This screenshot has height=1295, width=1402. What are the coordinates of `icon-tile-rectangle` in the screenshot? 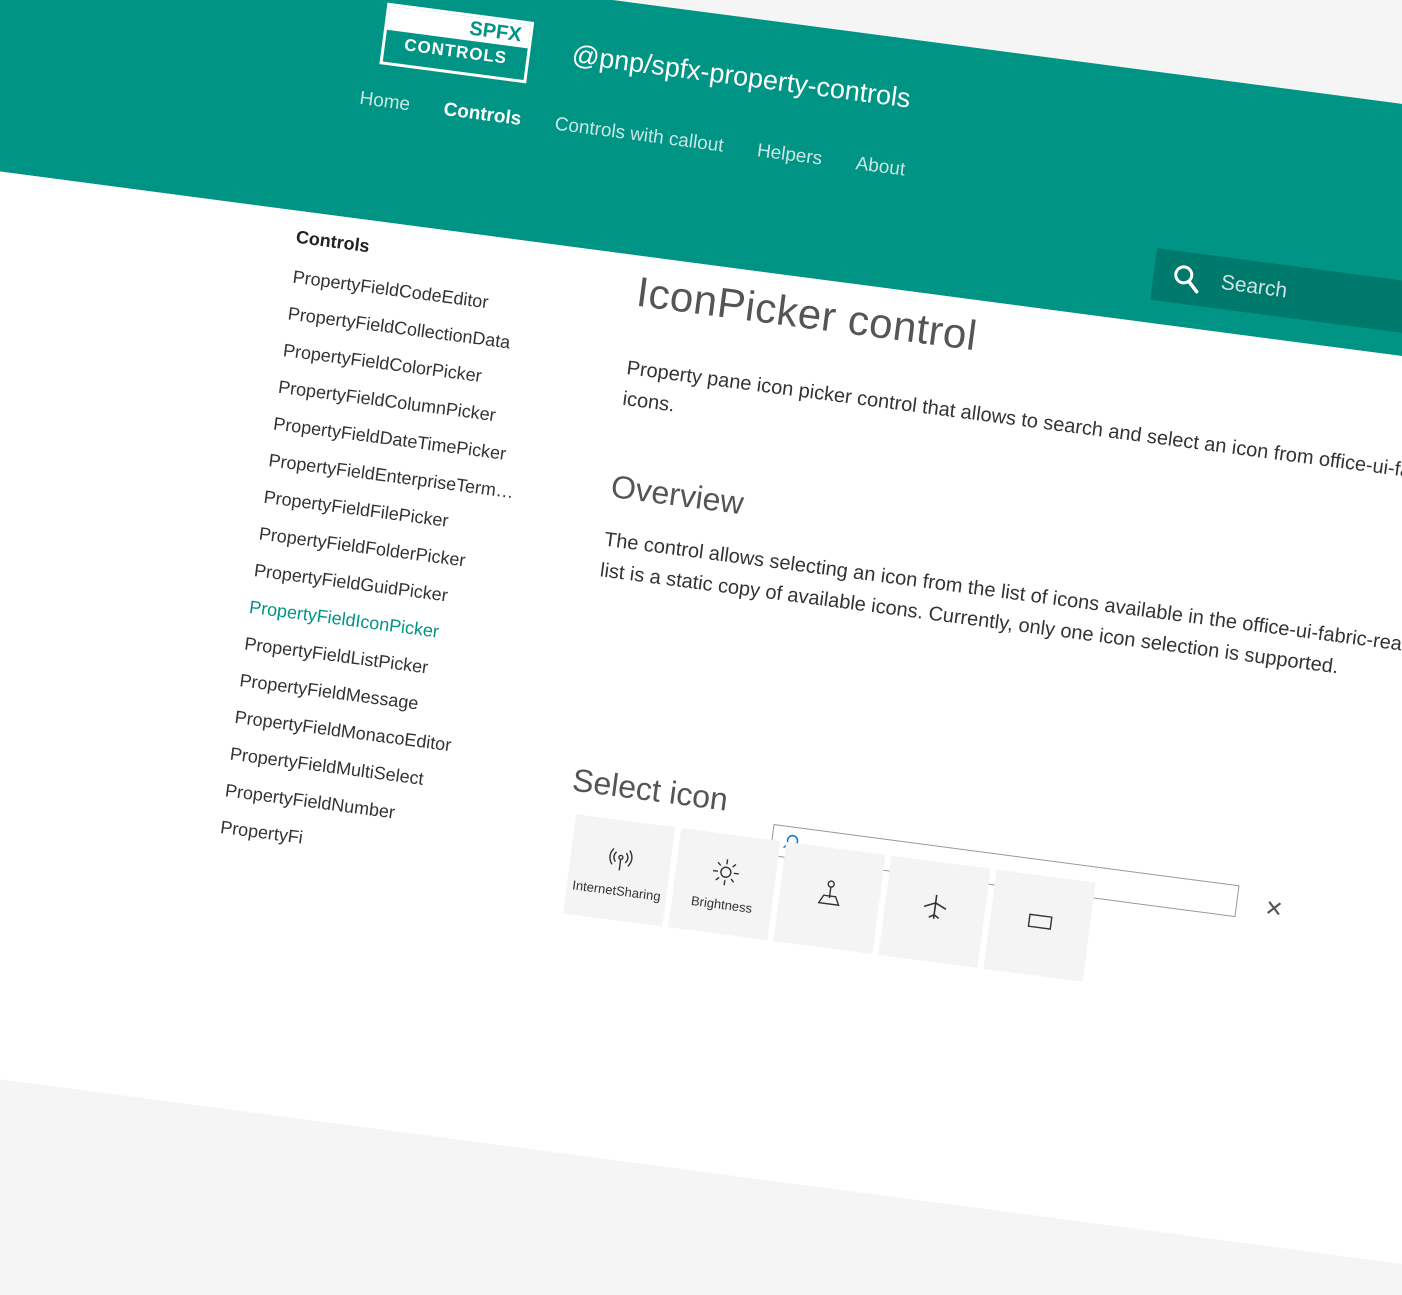 It's located at (1039, 925).